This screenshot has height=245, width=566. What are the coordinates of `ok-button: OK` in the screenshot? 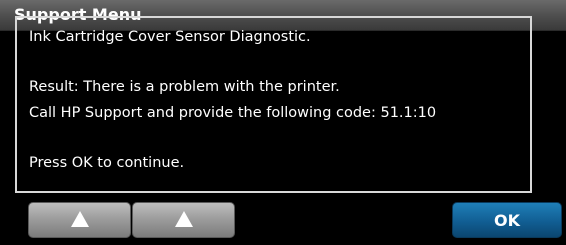 It's located at (507, 220).